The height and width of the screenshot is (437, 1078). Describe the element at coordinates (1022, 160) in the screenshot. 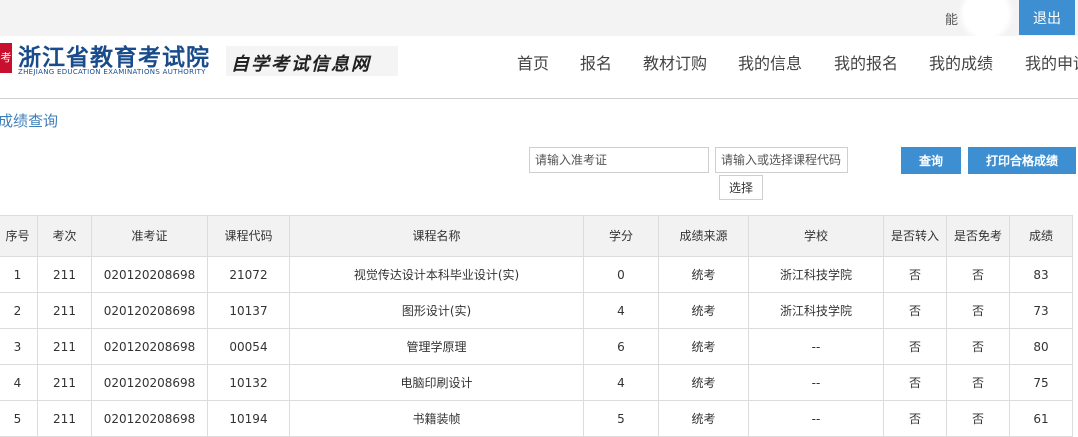

I see `print-passed-scores-button: 打印合格成绩` at that location.